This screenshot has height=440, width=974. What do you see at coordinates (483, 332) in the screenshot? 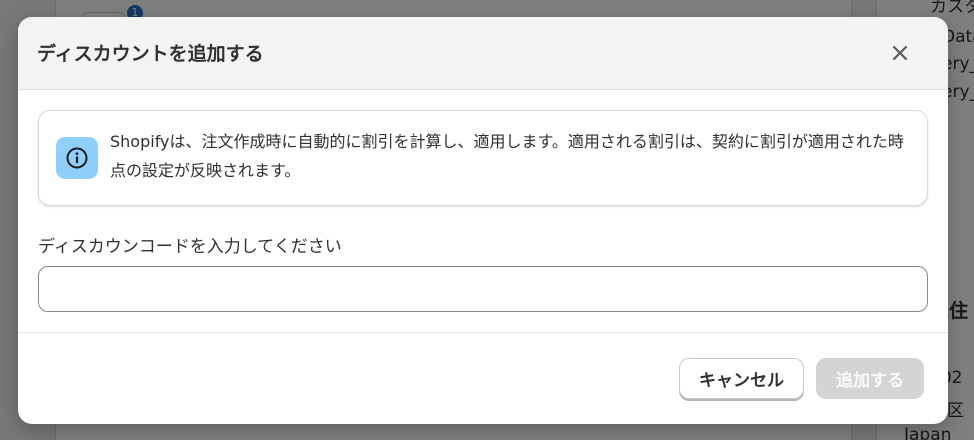
I see `footer-divider` at bounding box center [483, 332].